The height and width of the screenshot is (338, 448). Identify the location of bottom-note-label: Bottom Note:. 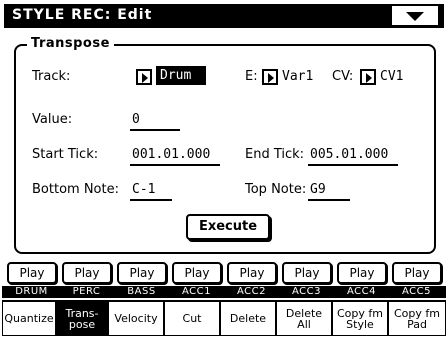
(75, 189).